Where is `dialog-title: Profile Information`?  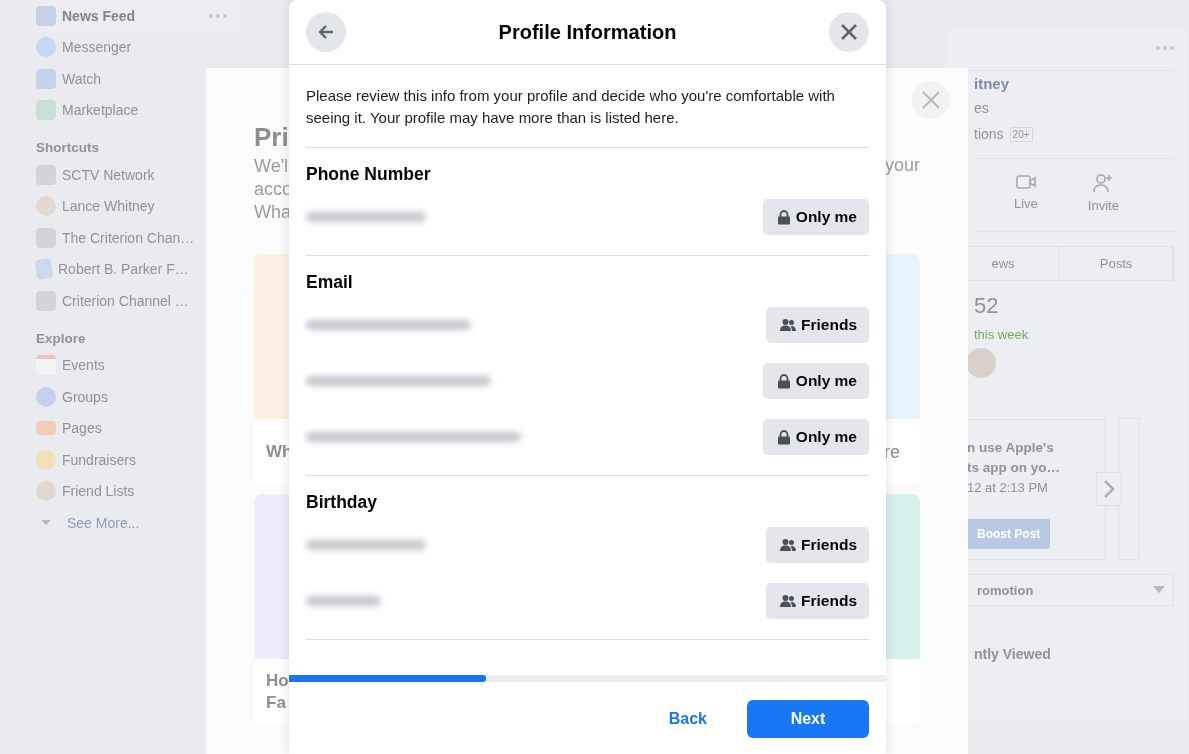
dialog-title: Profile Information is located at coordinates (587, 32).